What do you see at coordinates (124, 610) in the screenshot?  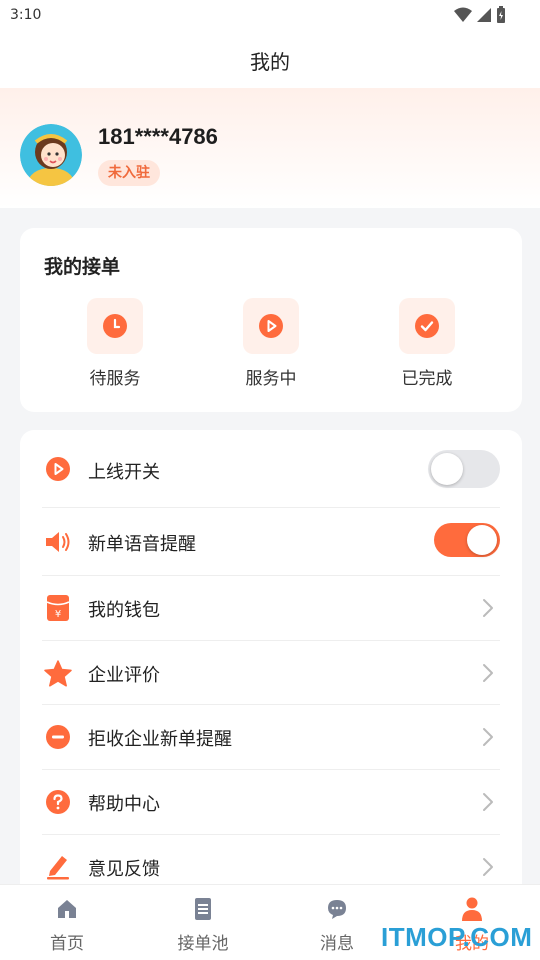 I see `menu-item-label: 我的钱包` at bounding box center [124, 610].